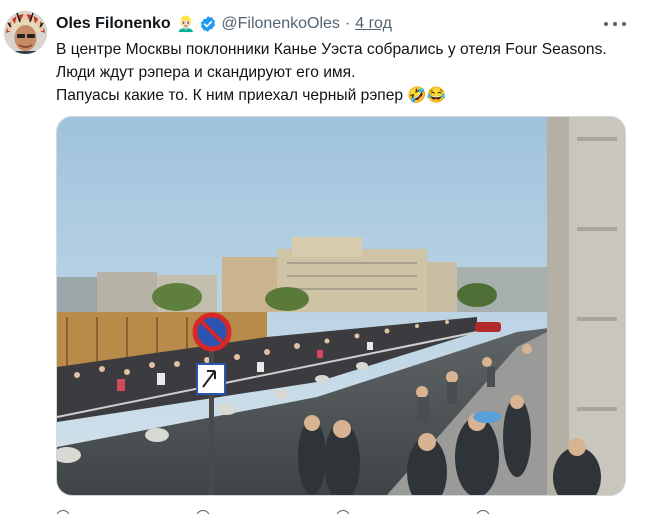 The height and width of the screenshot is (514, 648). Describe the element at coordinates (373, 24) in the screenshot. I see `tweet-timestamp: 4 год` at that location.